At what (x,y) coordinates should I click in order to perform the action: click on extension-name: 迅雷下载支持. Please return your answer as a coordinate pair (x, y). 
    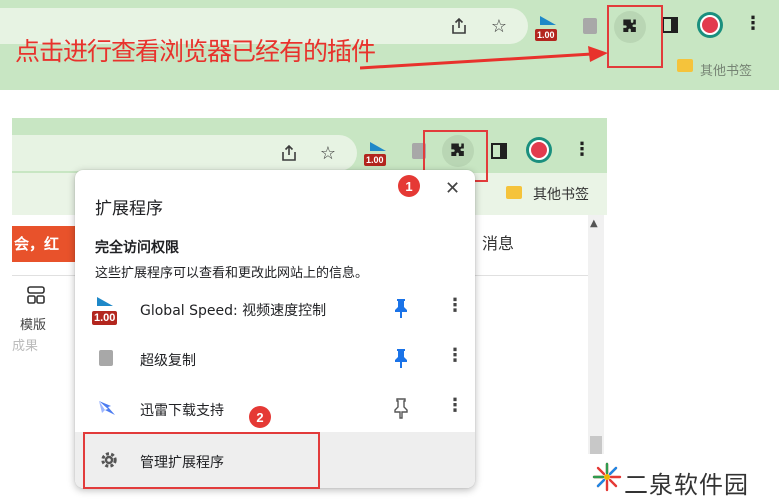
    Looking at the image, I should click on (182, 411).